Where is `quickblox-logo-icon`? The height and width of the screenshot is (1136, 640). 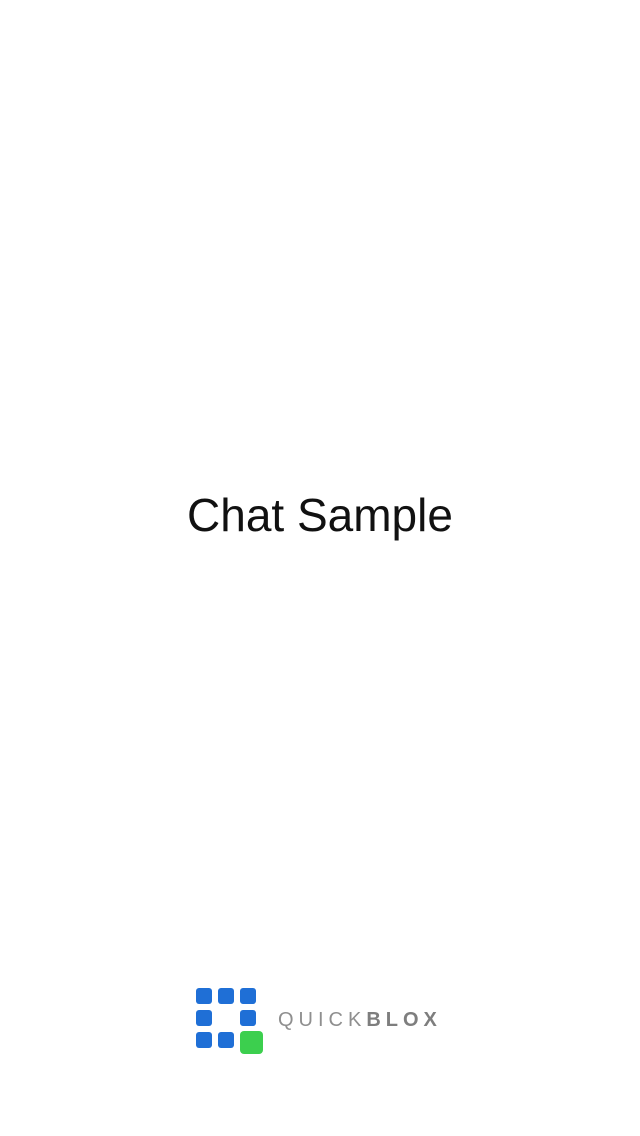
quickblox-logo-icon is located at coordinates (230, 1022).